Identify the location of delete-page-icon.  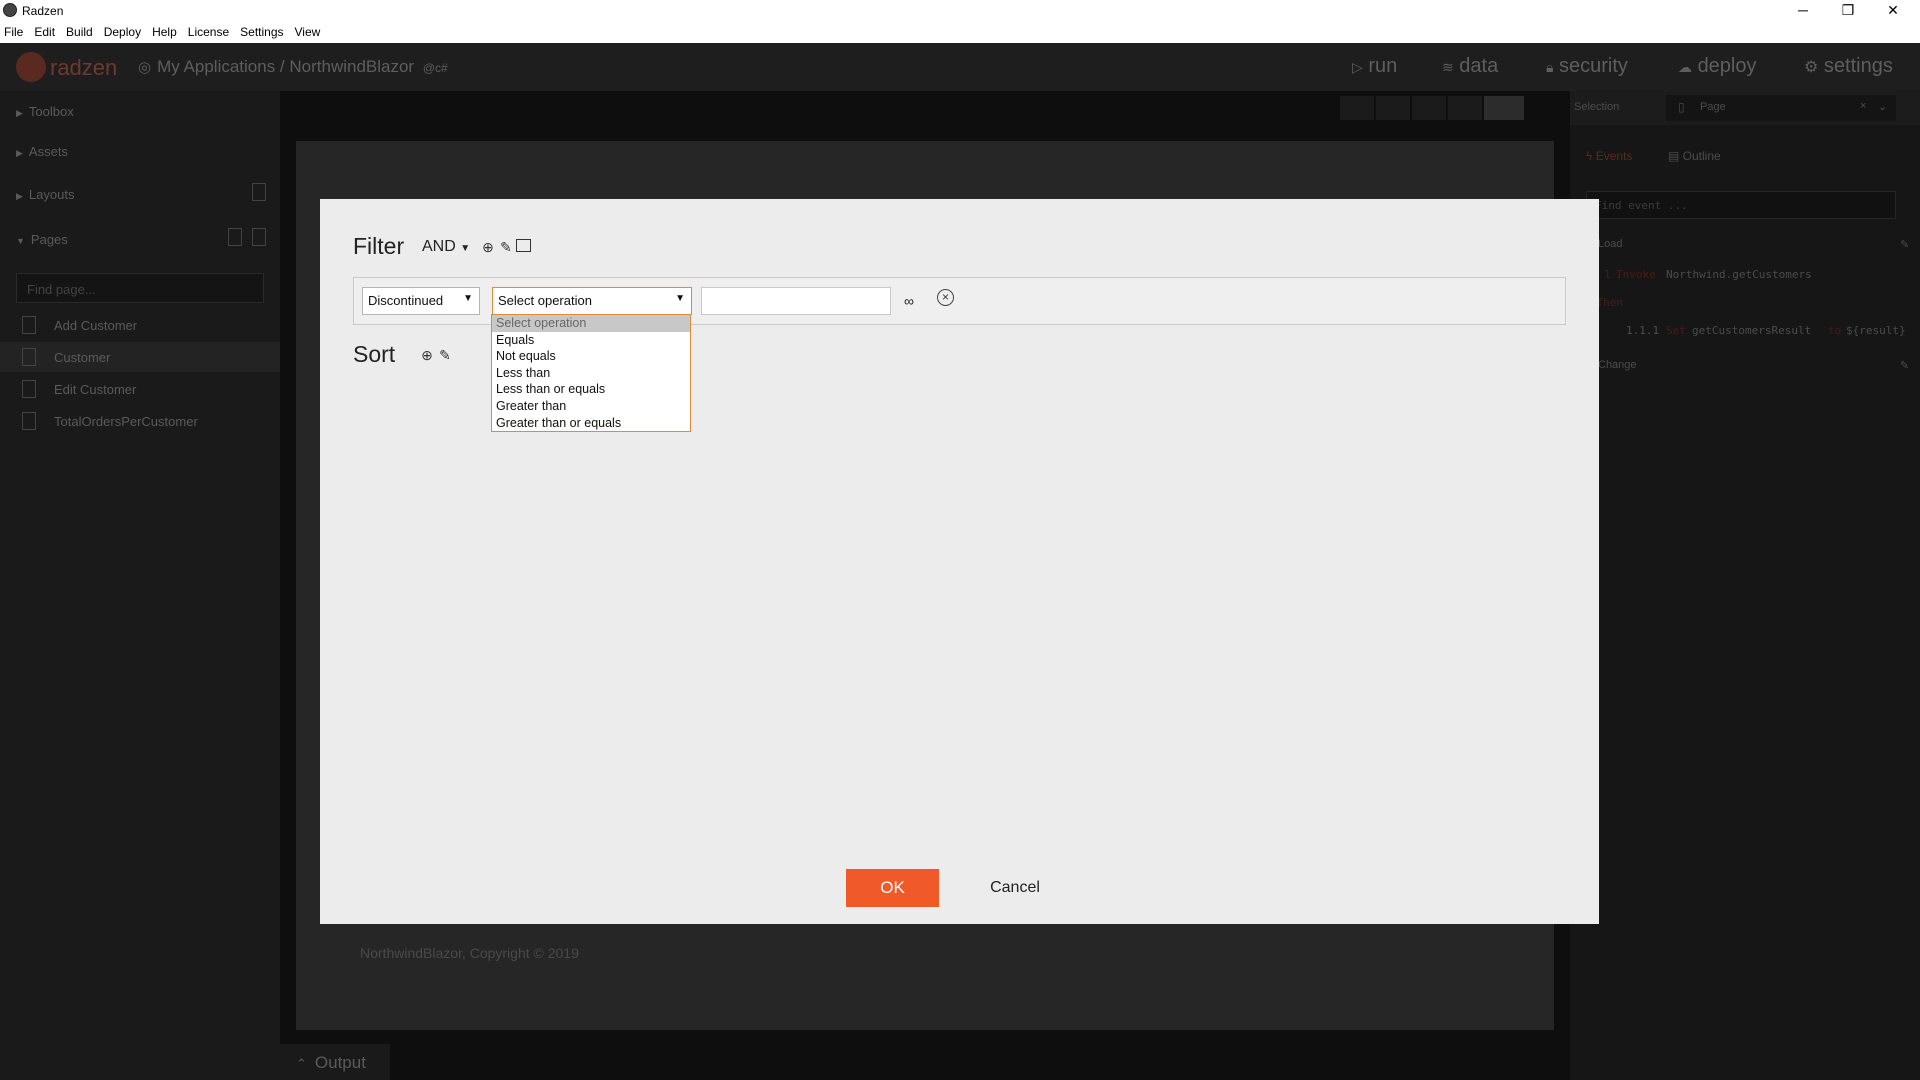
(235, 237).